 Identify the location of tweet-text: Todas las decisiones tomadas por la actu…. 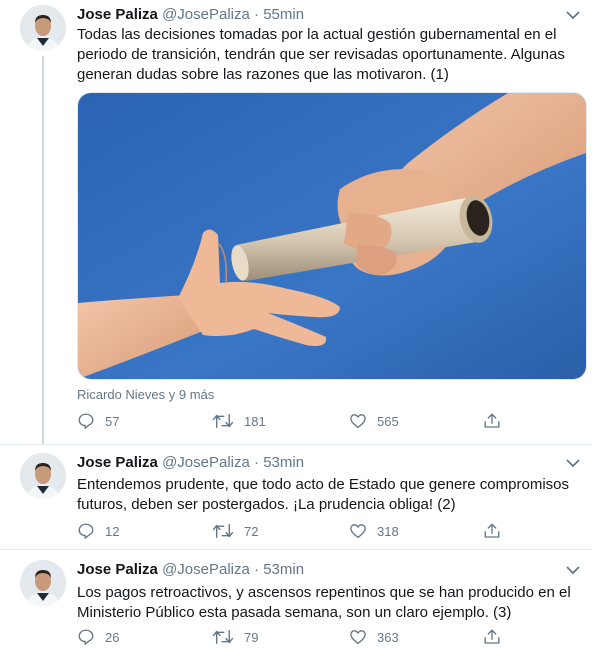
(324, 55).